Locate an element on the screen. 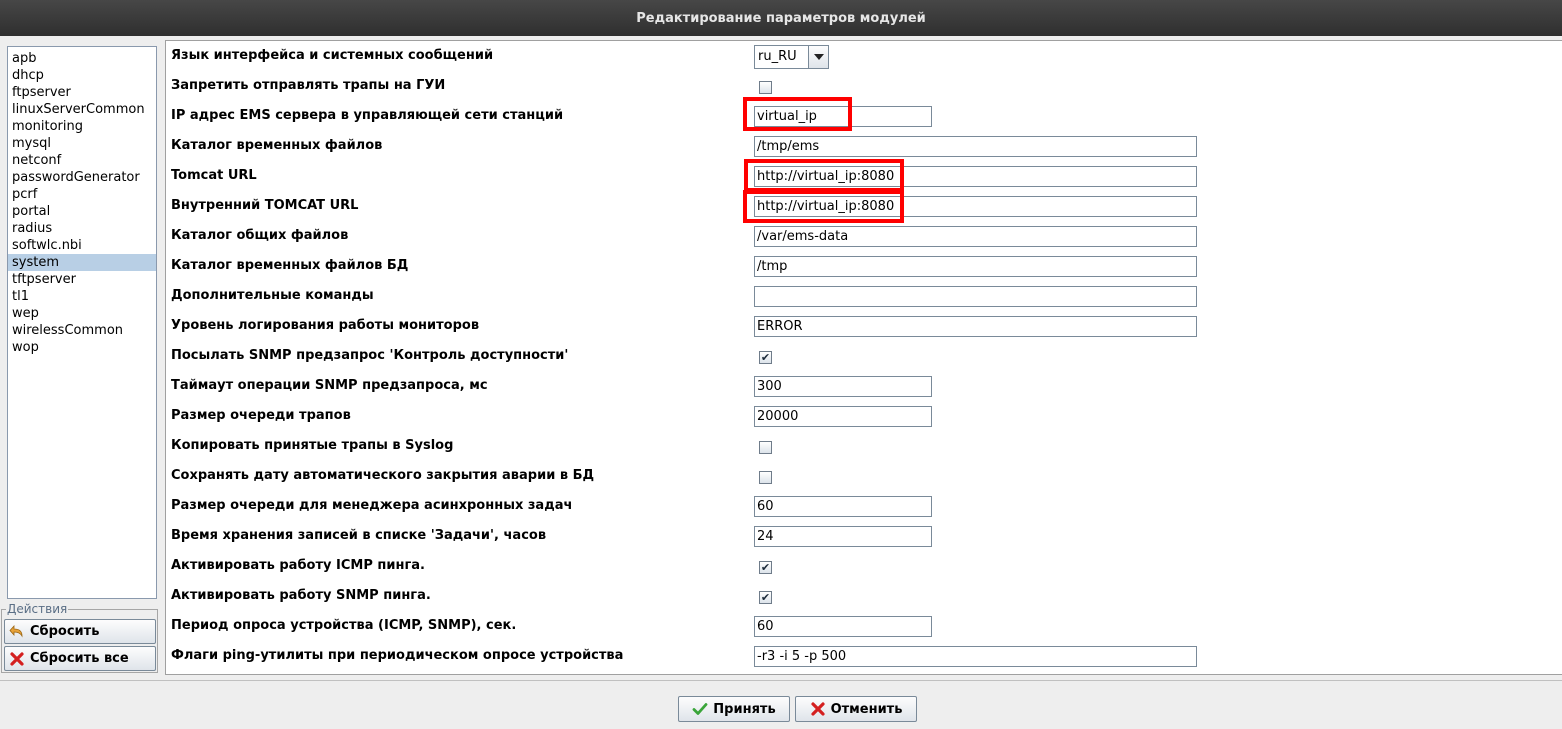 The height and width of the screenshot is (729, 1562). reset-all-button: Сбросить все is located at coordinates (80, 658).